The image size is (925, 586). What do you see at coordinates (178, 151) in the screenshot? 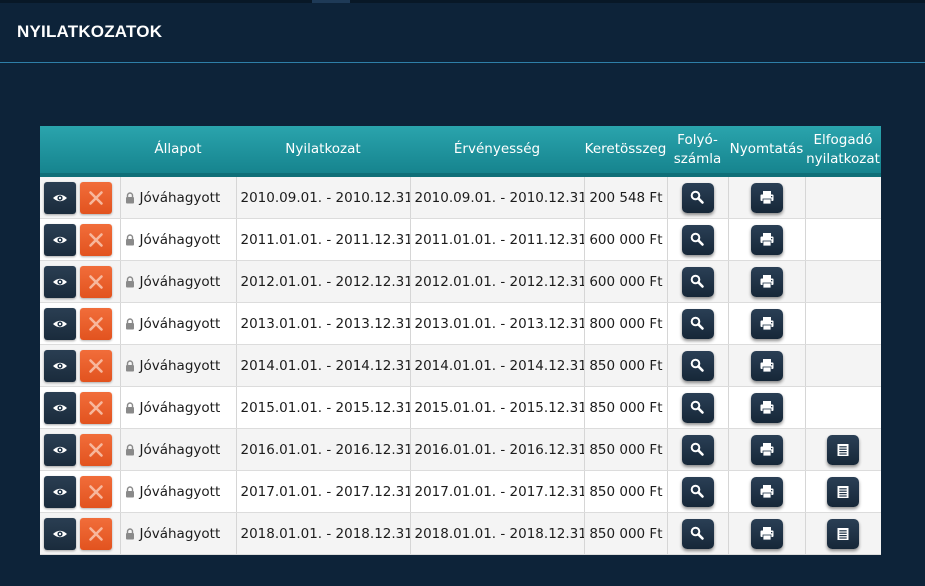
I see `header-status: Állapot` at bounding box center [178, 151].